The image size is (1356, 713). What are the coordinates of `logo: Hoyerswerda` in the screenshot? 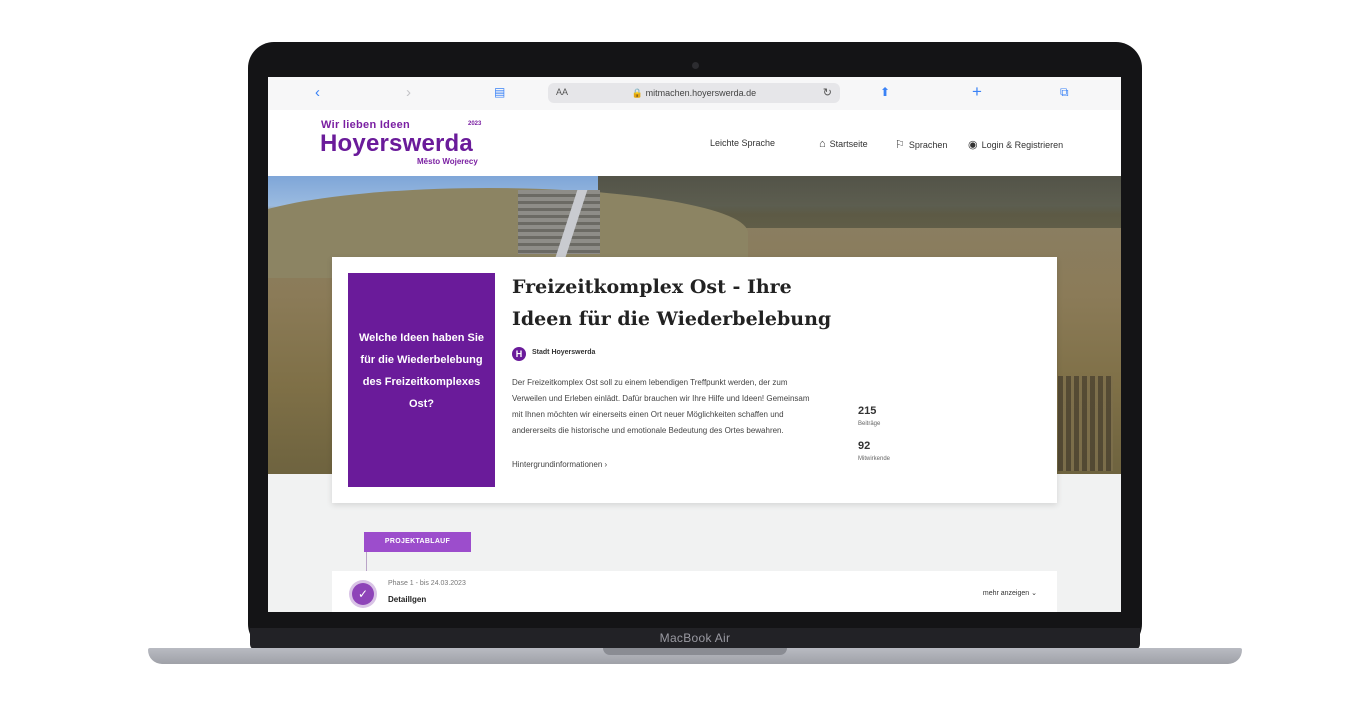 It's located at (396, 144).